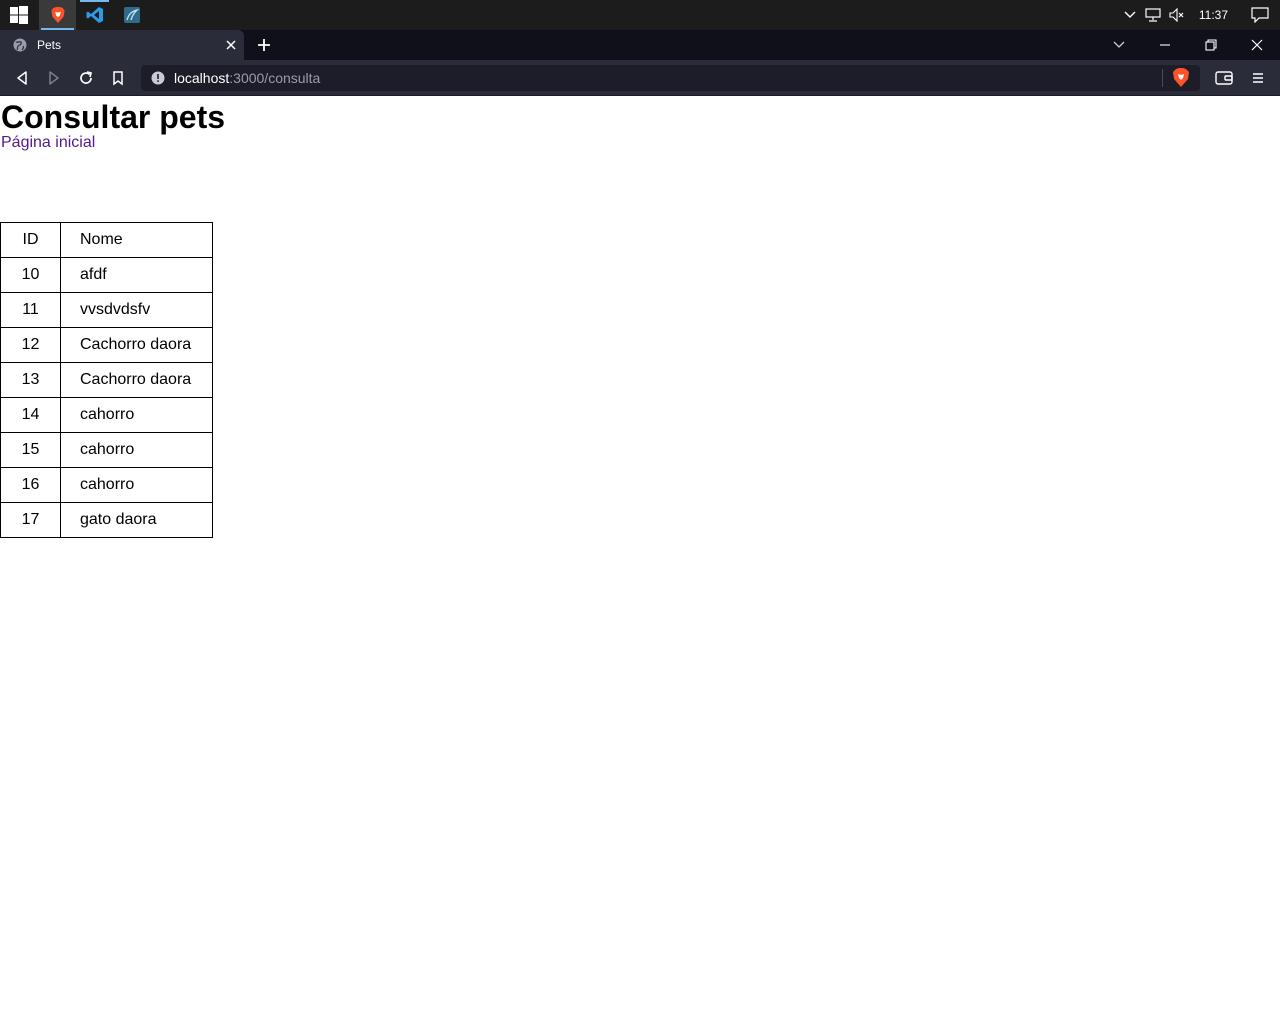  I want to click on tab-pets: Pets, so click(122, 45).